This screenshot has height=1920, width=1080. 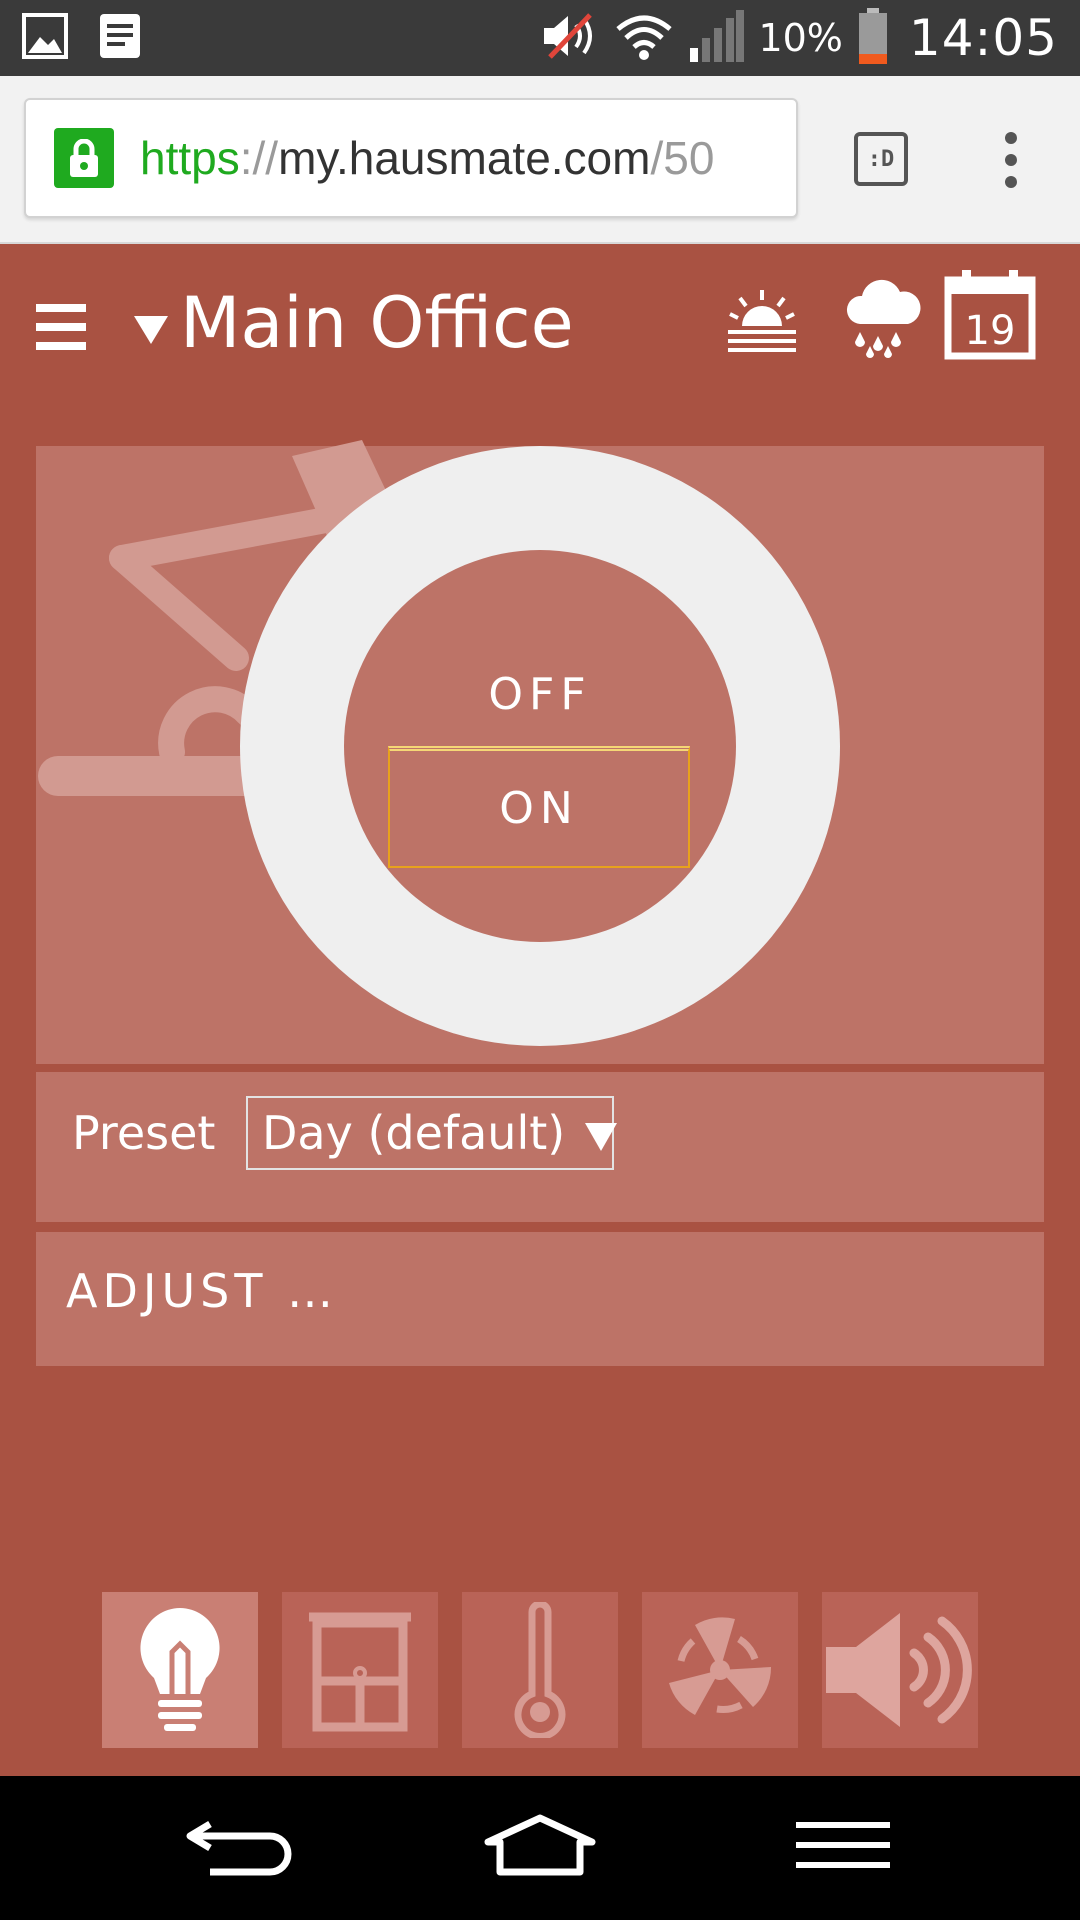 I want to click on lightbulb-icon, so click(x=180, y=1669).